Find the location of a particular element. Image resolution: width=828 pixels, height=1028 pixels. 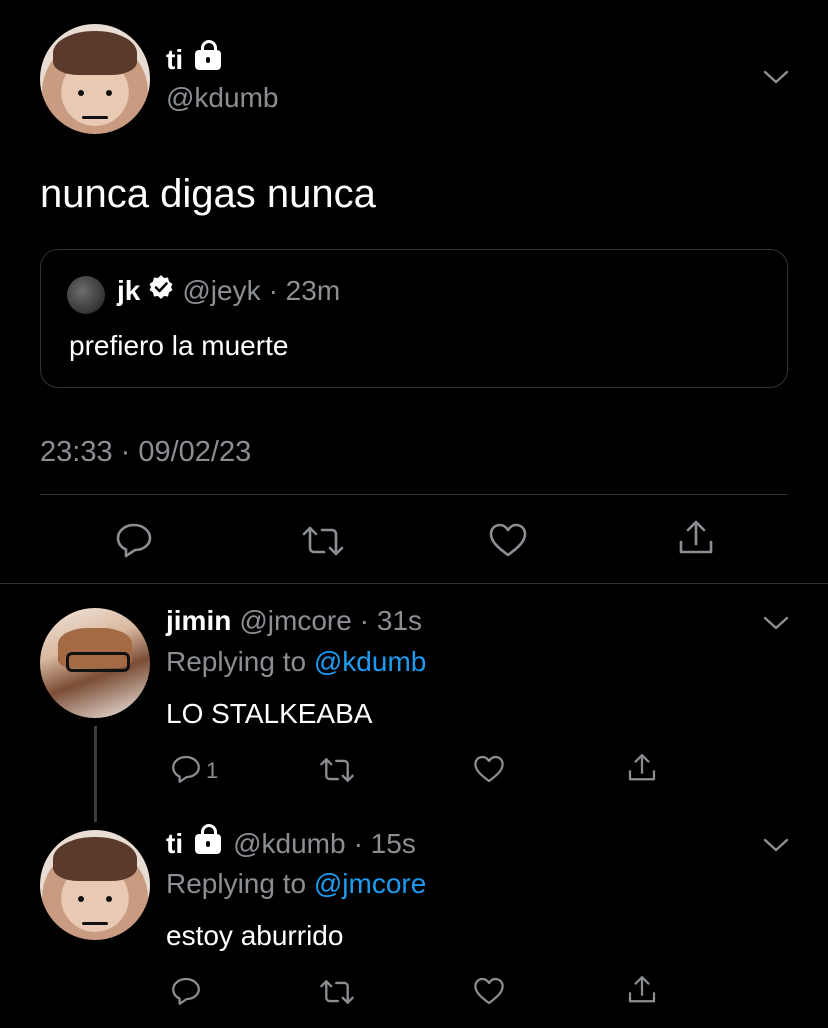

reply-text: estoy aburrido is located at coordinates (255, 935).